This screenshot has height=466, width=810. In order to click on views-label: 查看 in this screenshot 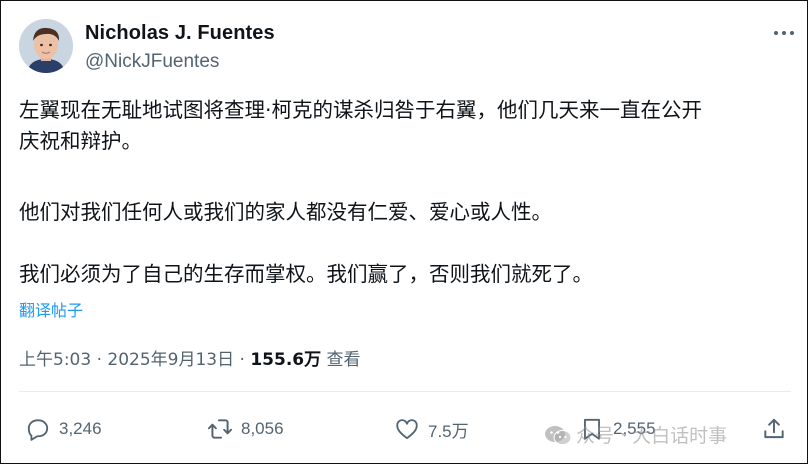, I will do `click(343, 360)`.